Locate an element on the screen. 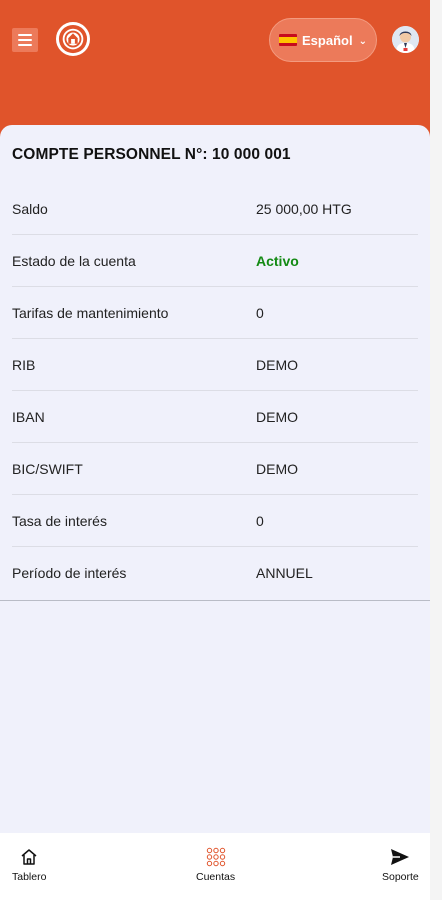 This screenshot has height=900, width=442. detail-row-interest-period: Período de interés ANNUEL is located at coordinates (215, 573).